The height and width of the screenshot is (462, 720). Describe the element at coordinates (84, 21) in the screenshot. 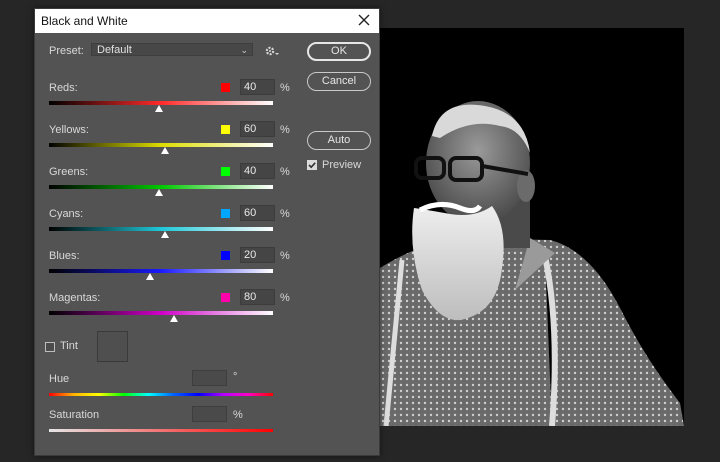

I see `dialog-title: Black and White` at that location.